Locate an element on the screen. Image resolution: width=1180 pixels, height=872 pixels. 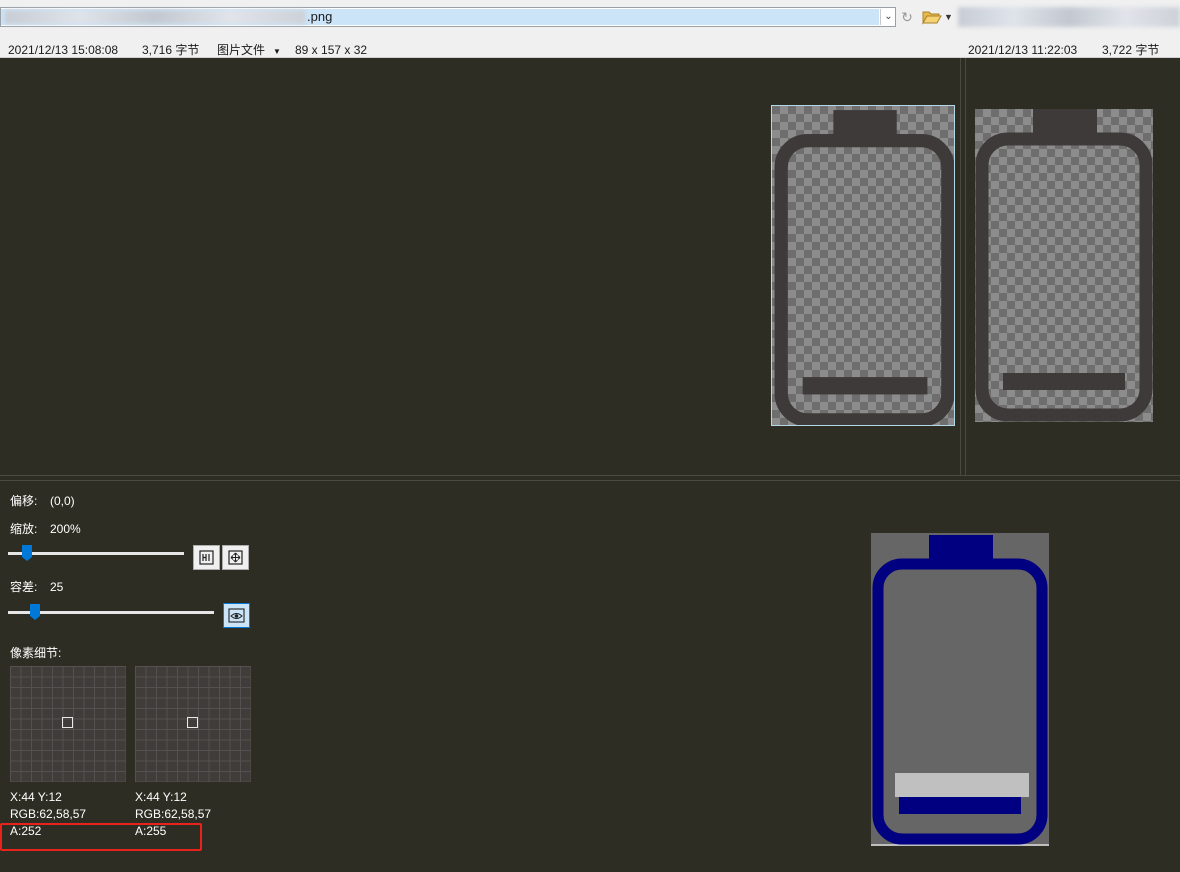
toolbar: .png ⌄ ↻ ▼ is located at coordinates (590, 18).